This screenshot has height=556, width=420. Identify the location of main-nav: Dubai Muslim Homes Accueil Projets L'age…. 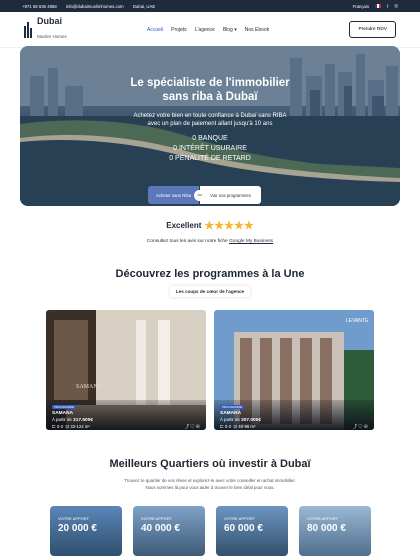
(210, 30).